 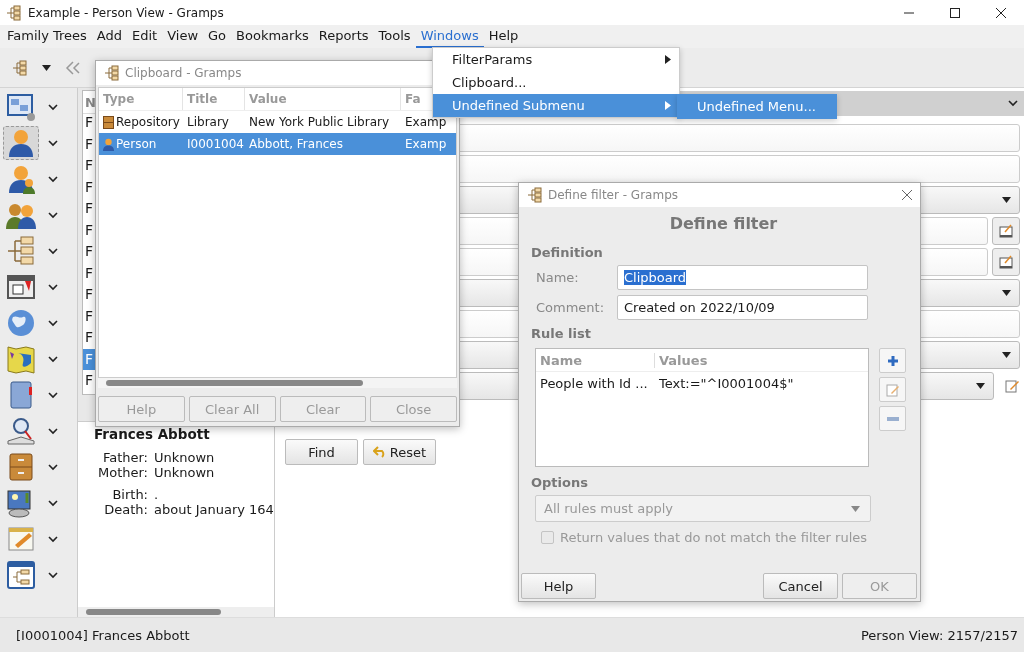 What do you see at coordinates (108, 122) in the screenshot?
I see `cabinet-icon` at bounding box center [108, 122].